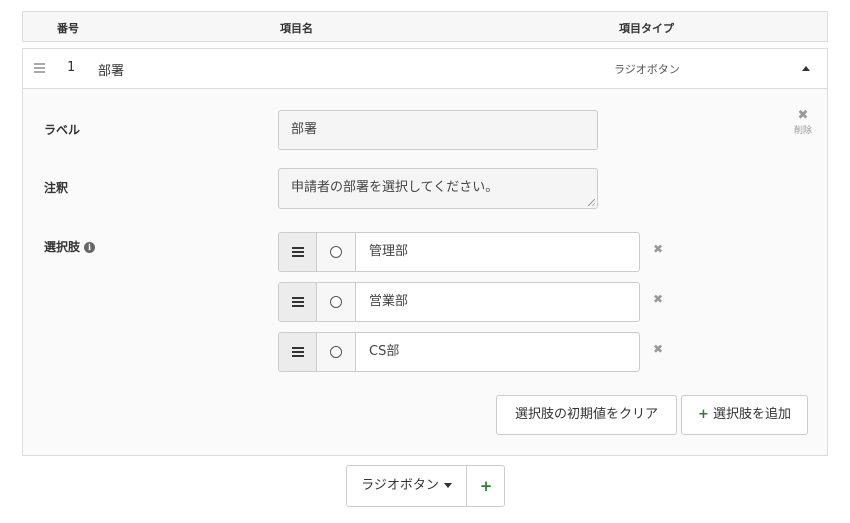  I want to click on note-textarea-value: 申請者の部署を選択してください。, so click(395, 187).